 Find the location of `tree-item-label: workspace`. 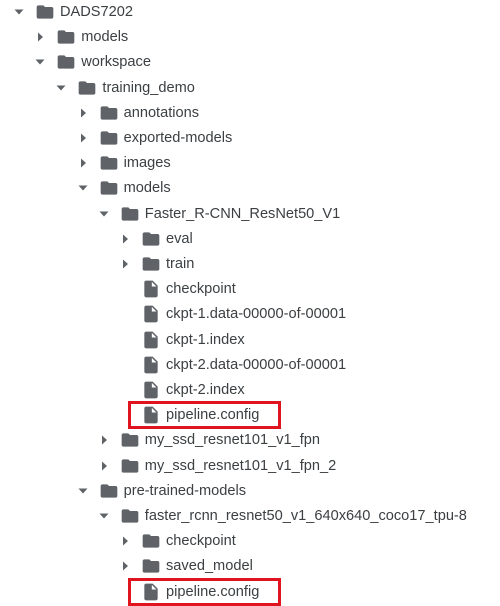

tree-item-label: workspace is located at coordinates (116, 62).